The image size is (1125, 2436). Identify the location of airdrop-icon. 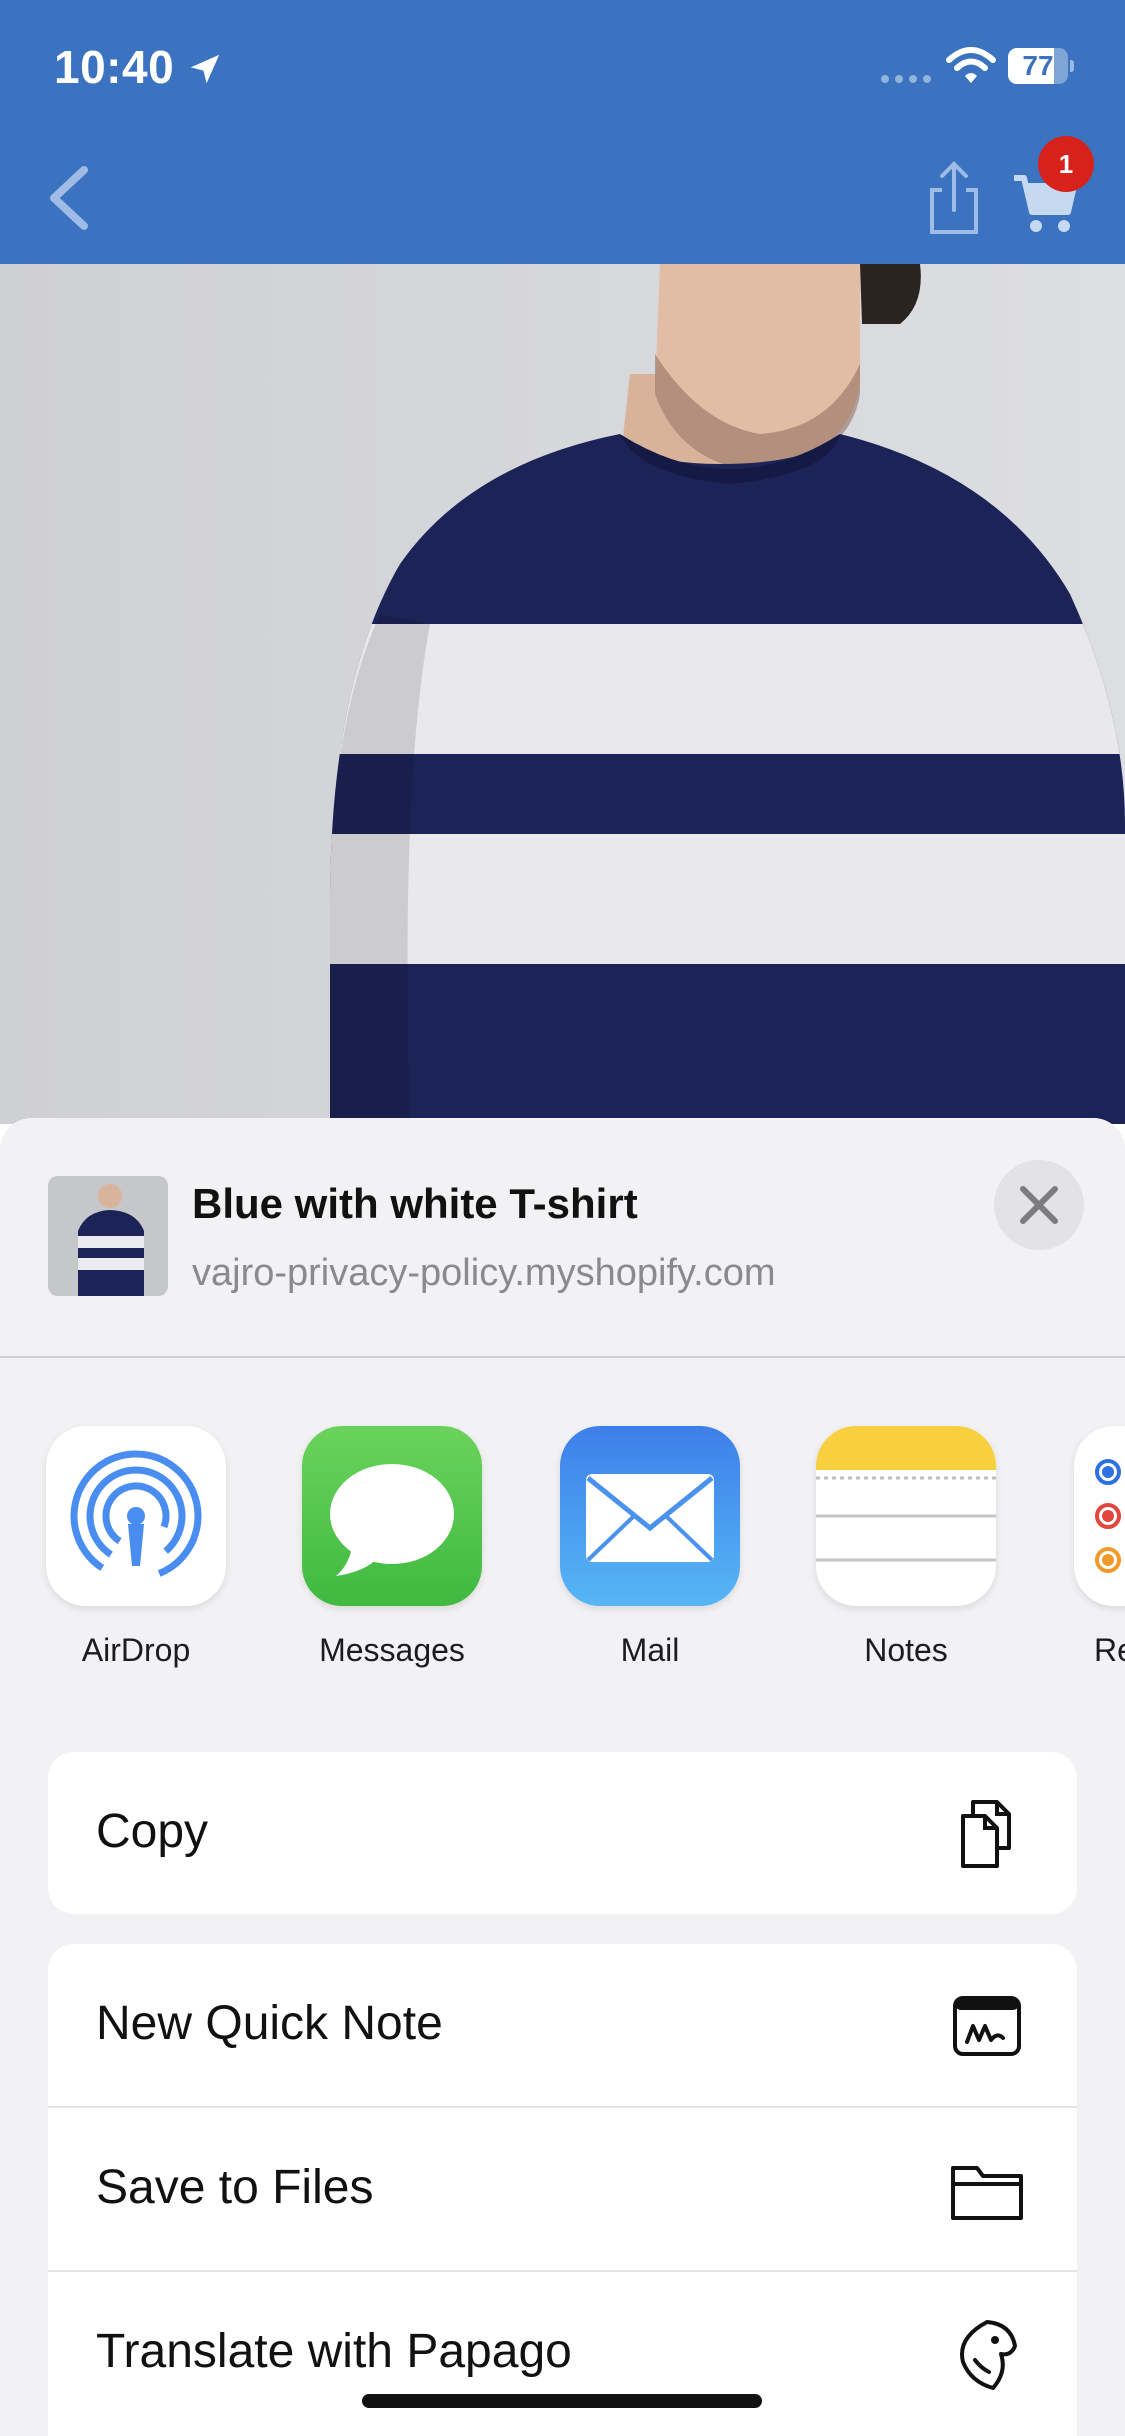
(136, 1516).